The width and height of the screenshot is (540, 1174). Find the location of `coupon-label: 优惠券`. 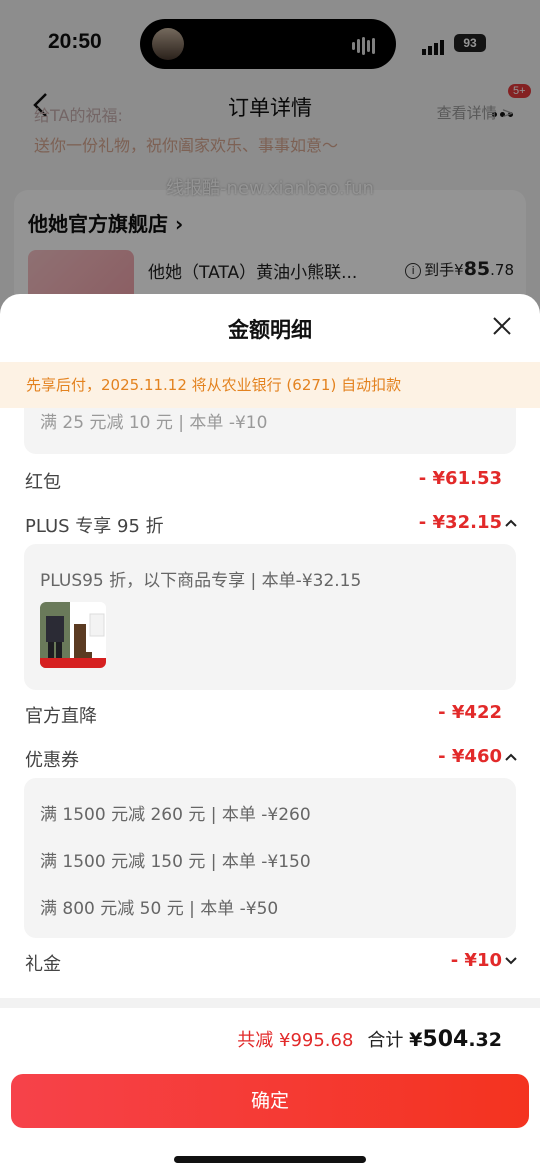

coupon-label: 优惠券 is located at coordinates (52, 760).